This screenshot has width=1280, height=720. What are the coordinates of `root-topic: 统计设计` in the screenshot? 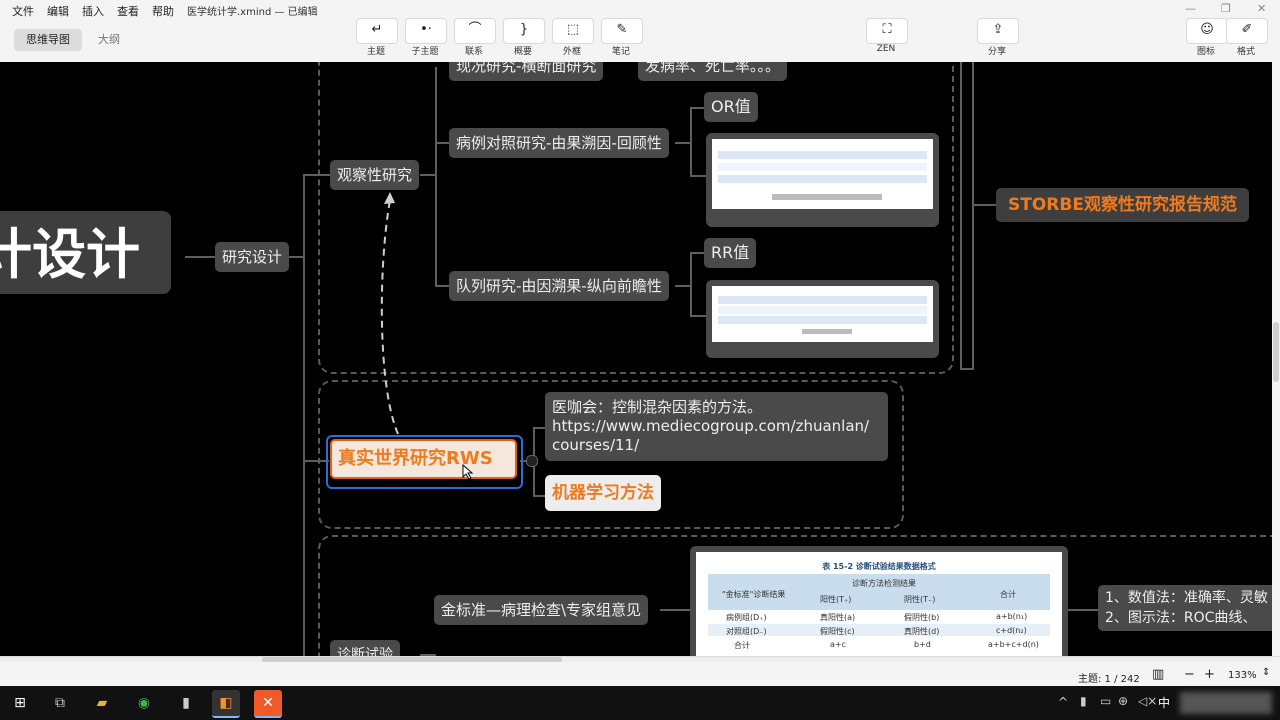 It's located at (85, 252).